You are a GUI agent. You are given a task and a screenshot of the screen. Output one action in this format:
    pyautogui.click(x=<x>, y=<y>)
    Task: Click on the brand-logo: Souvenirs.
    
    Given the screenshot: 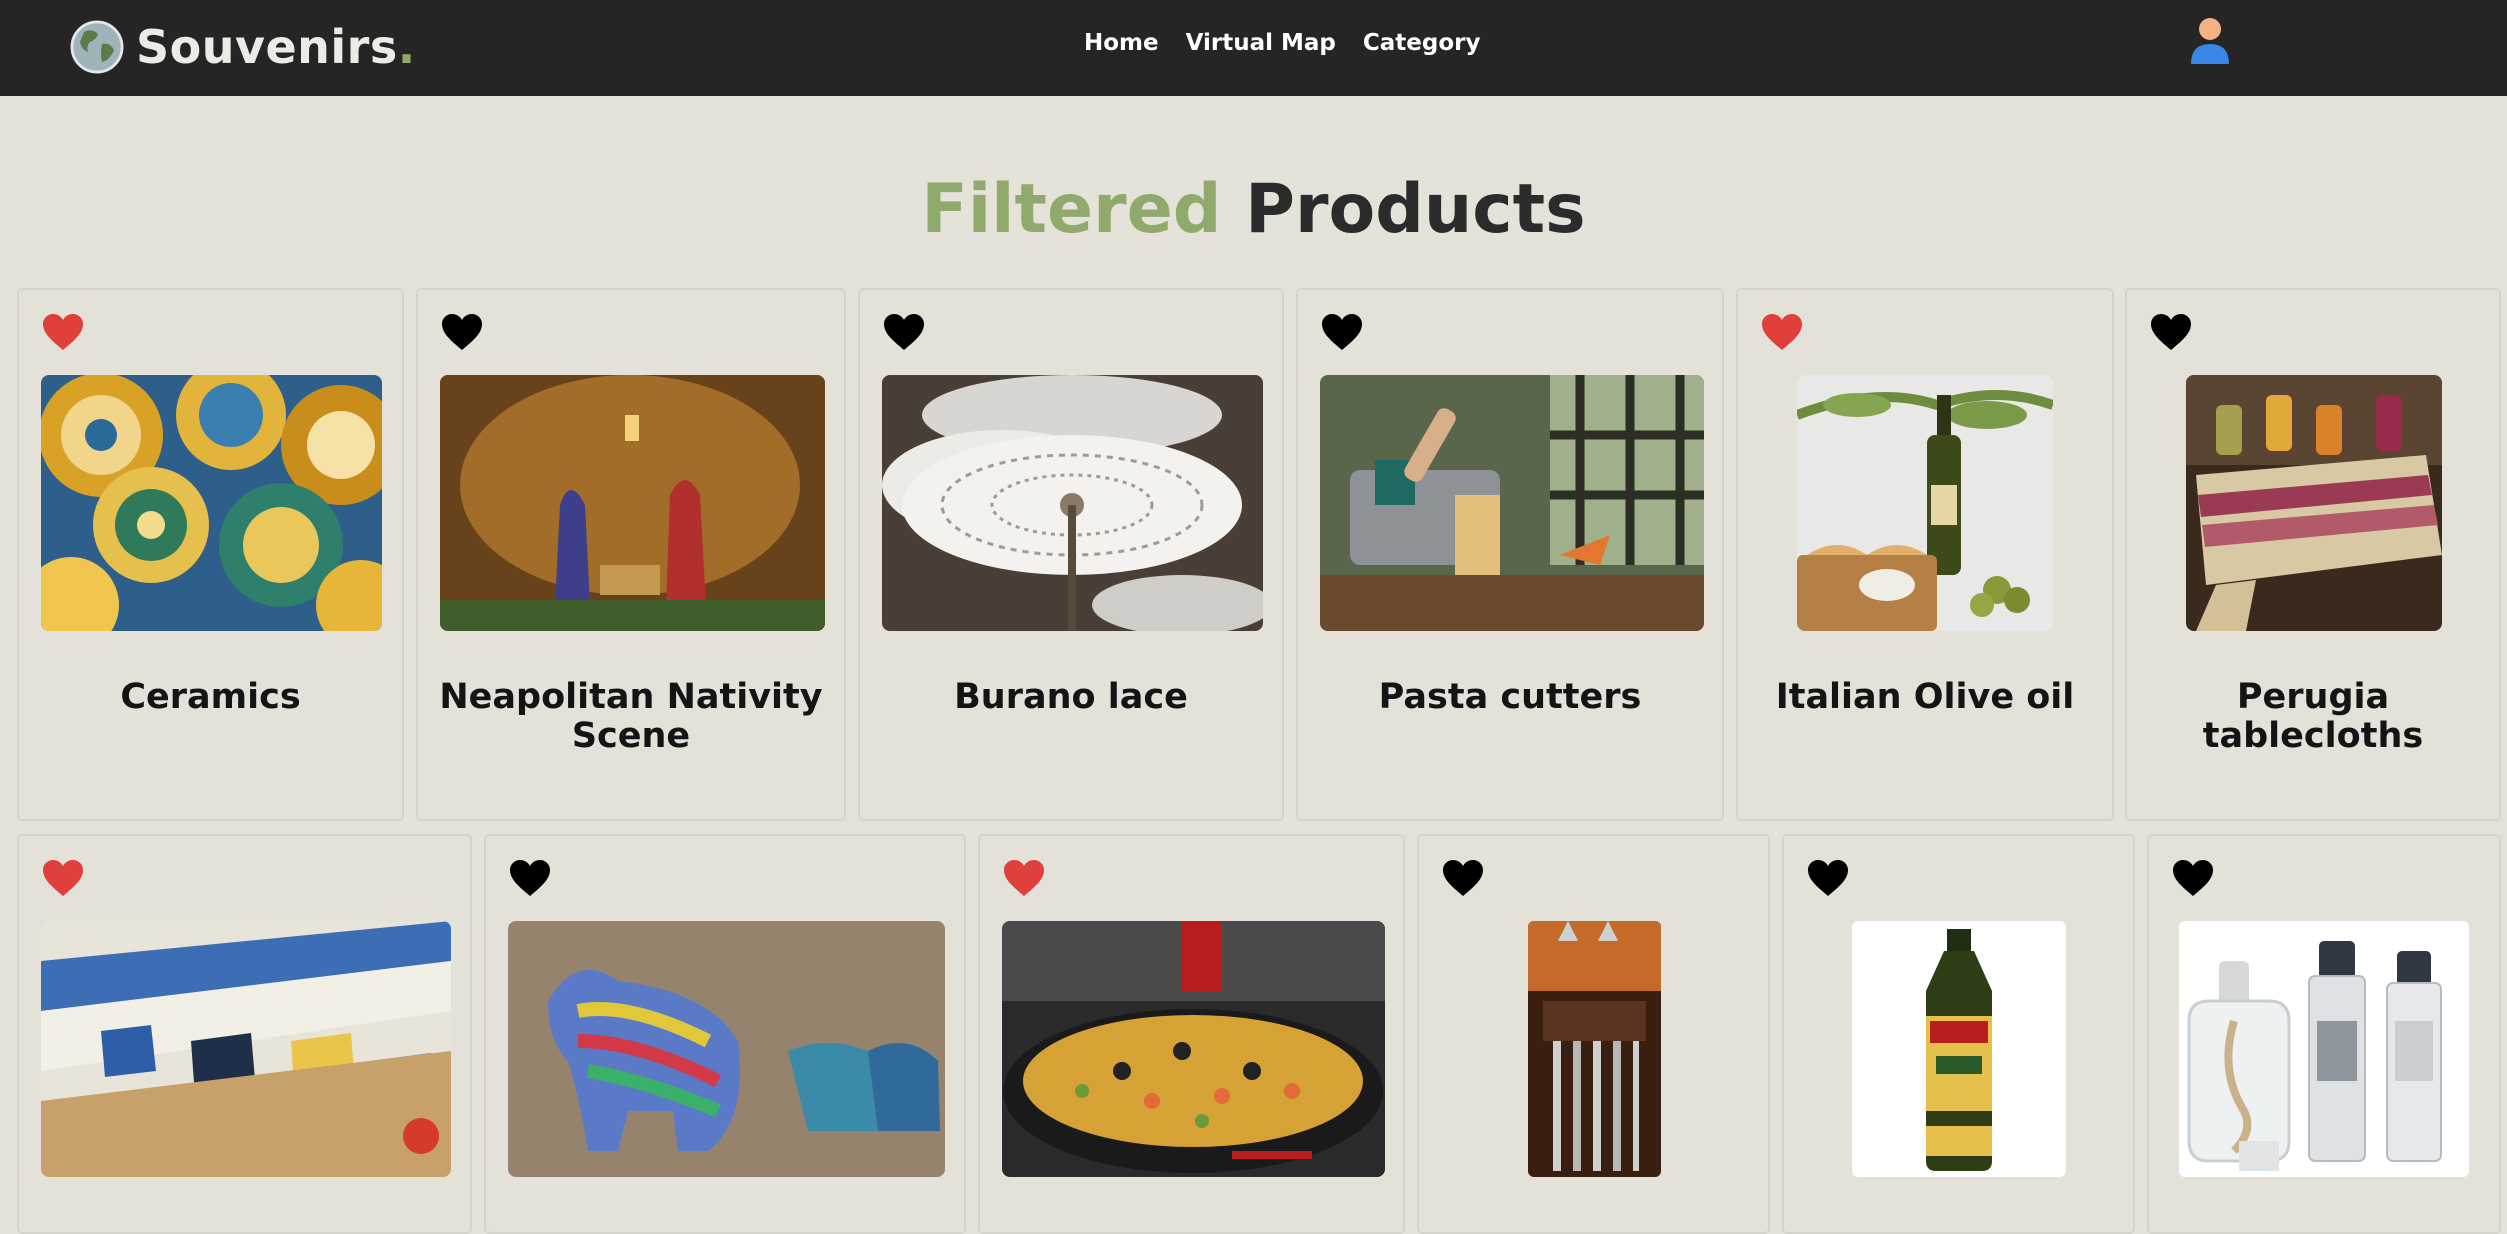 What is the action you would take?
    pyautogui.click(x=243, y=47)
    